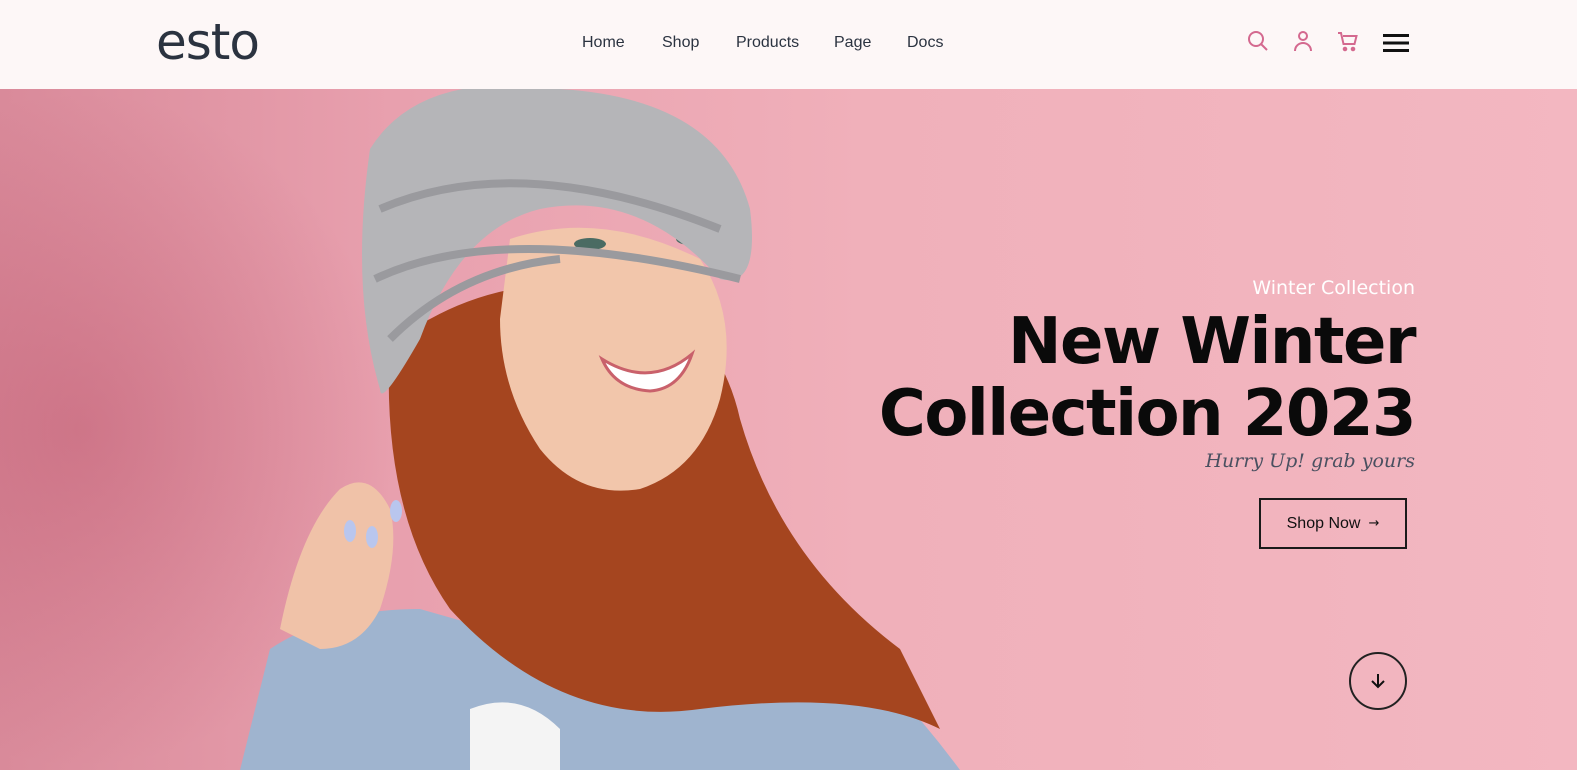 The image size is (1577, 770). I want to click on logo: esto, so click(208, 42).